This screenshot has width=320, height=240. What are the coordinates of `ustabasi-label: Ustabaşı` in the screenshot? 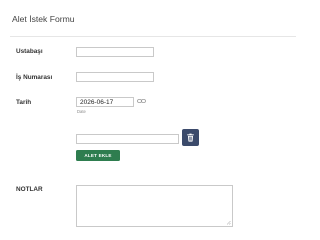 It's located at (29, 51).